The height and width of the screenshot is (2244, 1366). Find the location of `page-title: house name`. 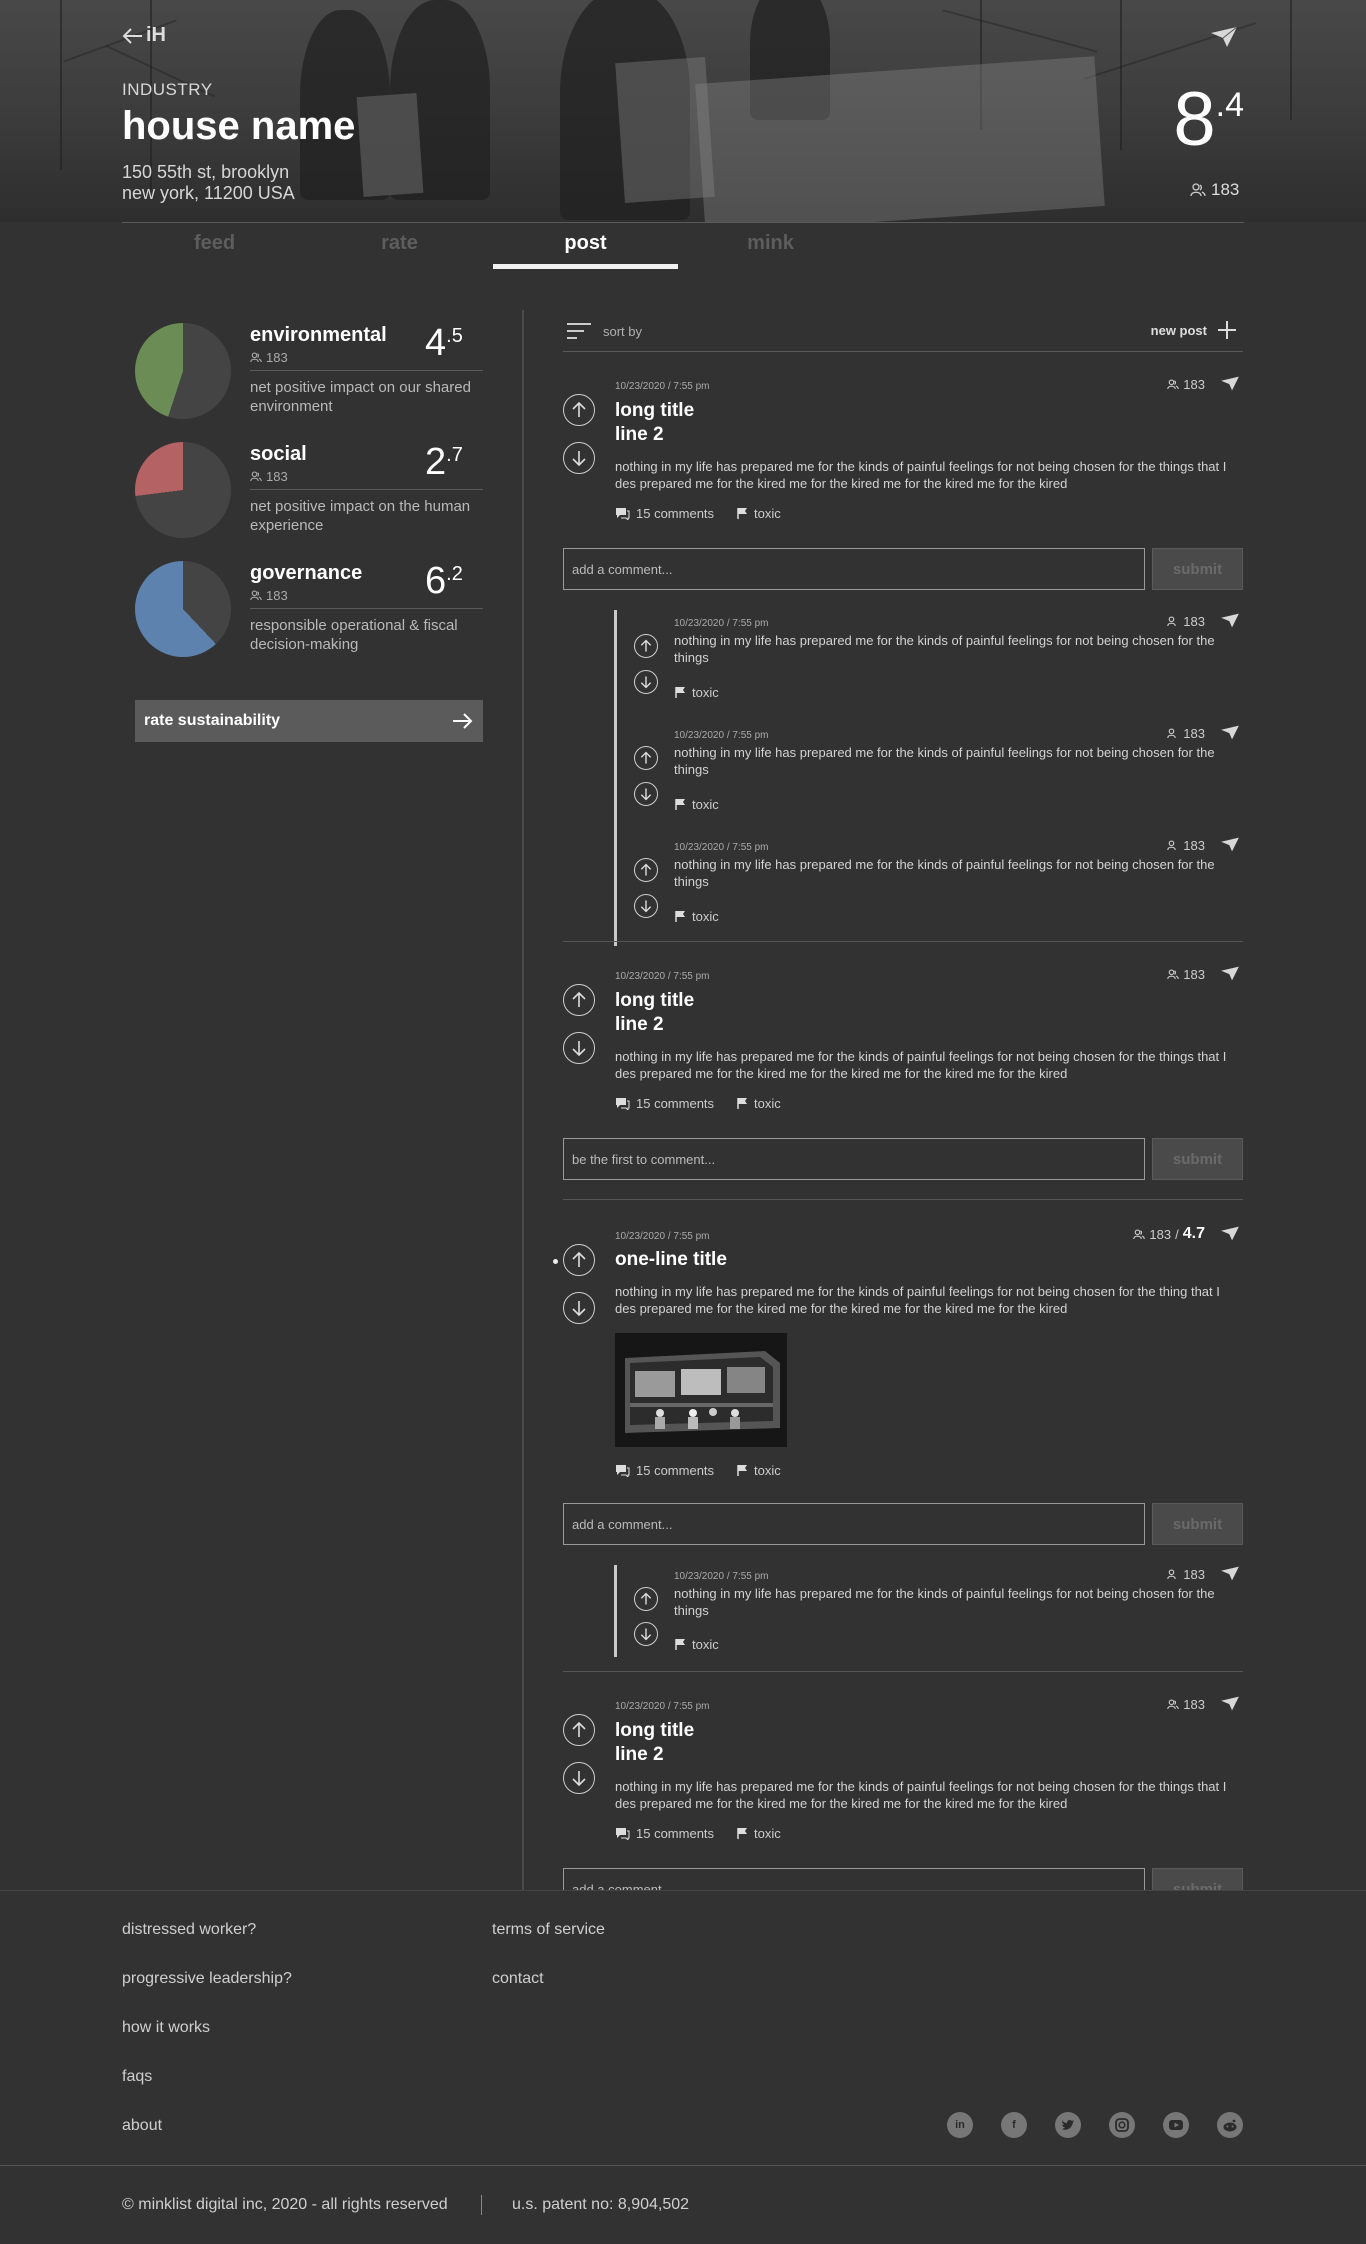

page-title: house name is located at coordinates (239, 126).